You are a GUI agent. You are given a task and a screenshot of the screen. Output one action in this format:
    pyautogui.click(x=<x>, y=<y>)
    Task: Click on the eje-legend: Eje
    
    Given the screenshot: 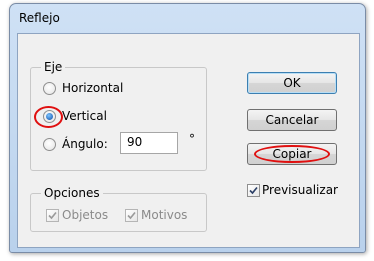 What is the action you would take?
    pyautogui.click(x=53, y=67)
    